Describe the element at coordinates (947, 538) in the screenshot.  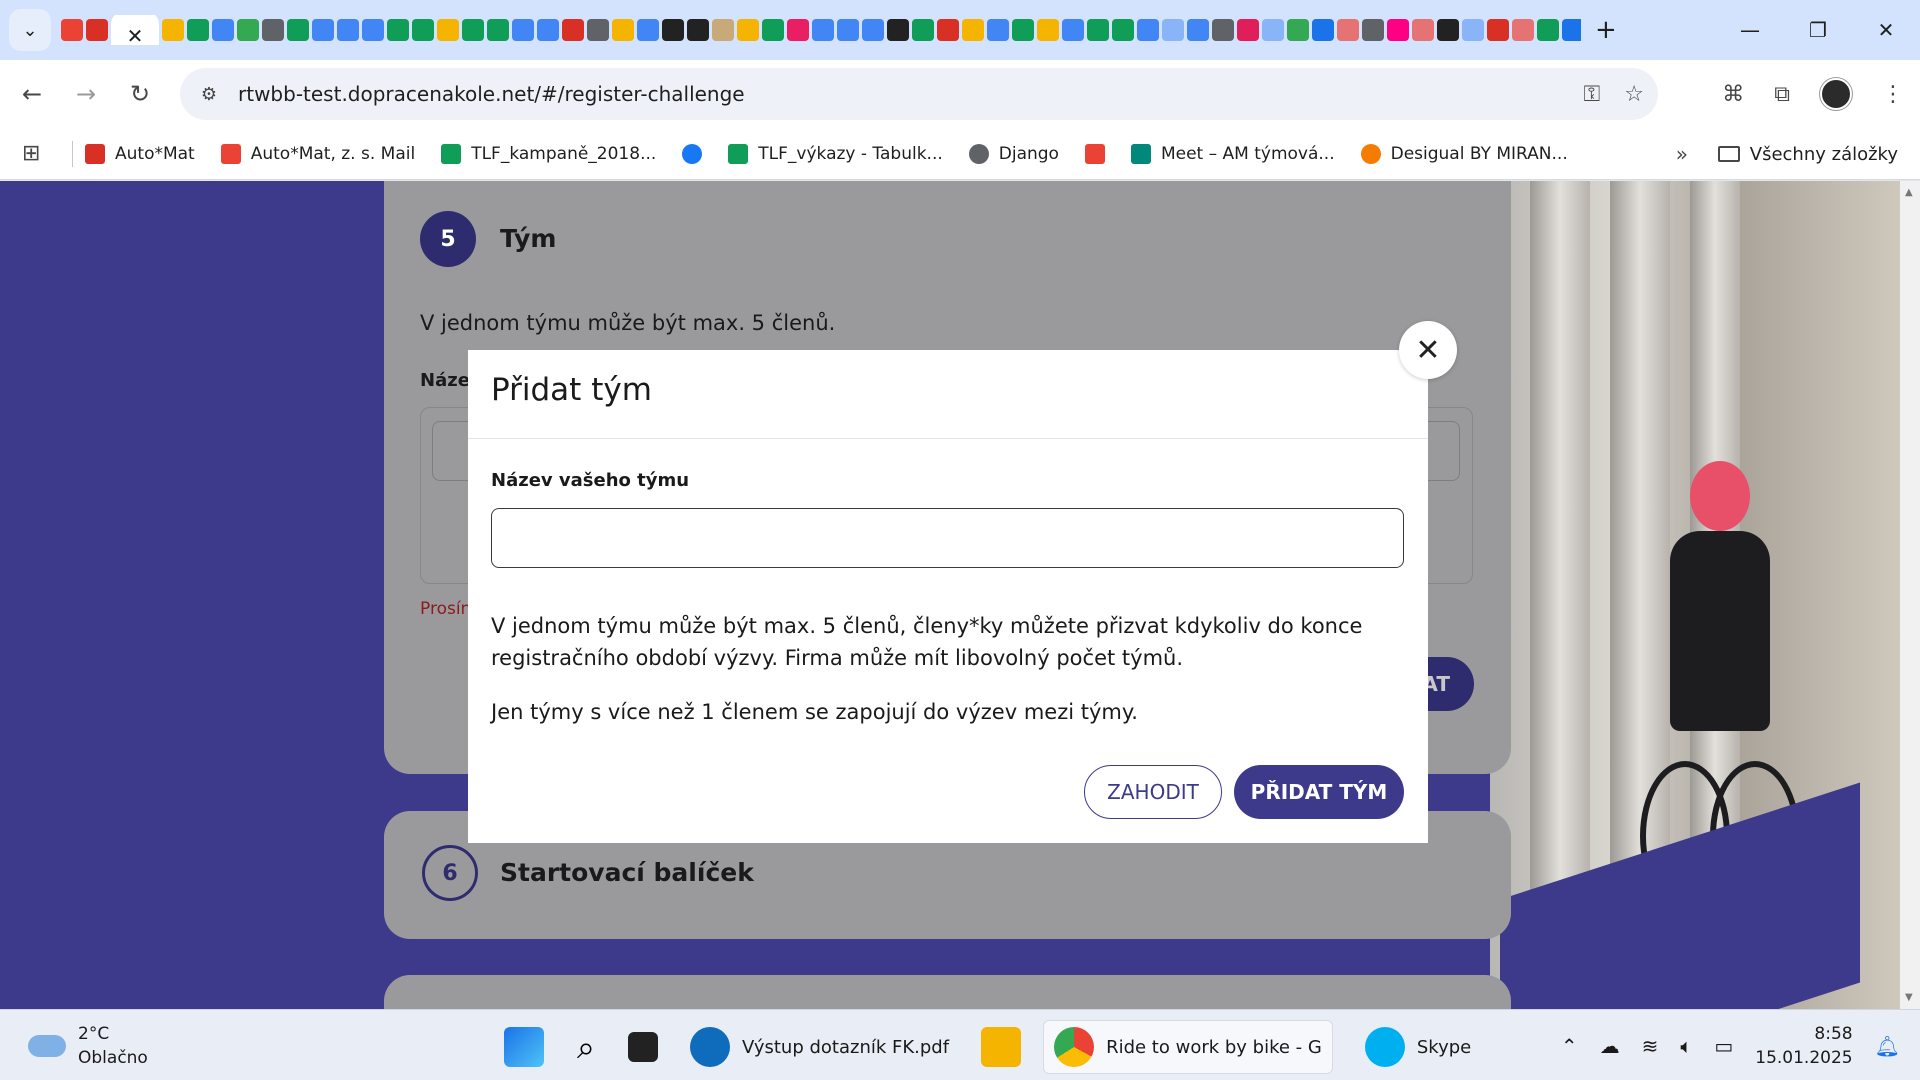
I see `team-name-input` at that location.